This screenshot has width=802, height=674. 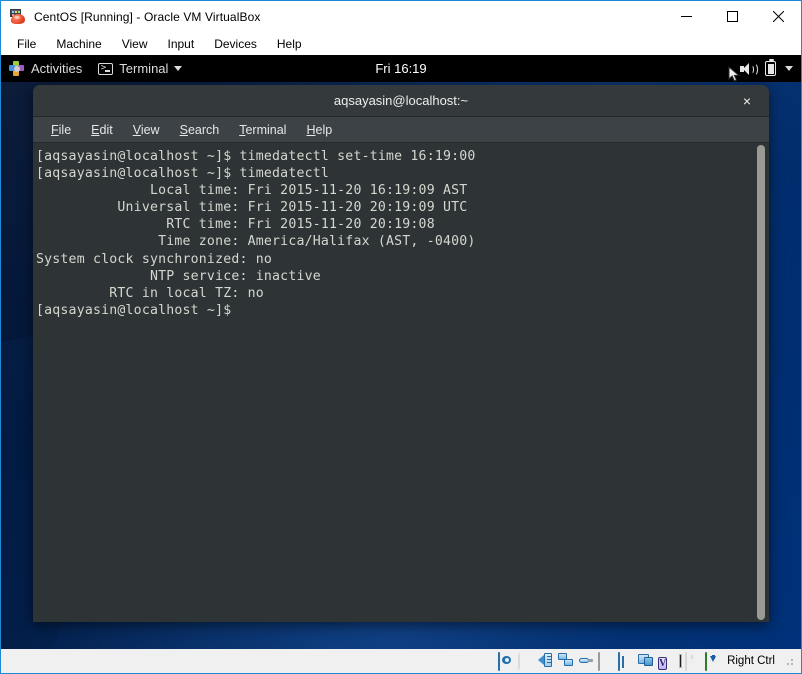 I want to click on minimize-button, so click(x=686, y=16).